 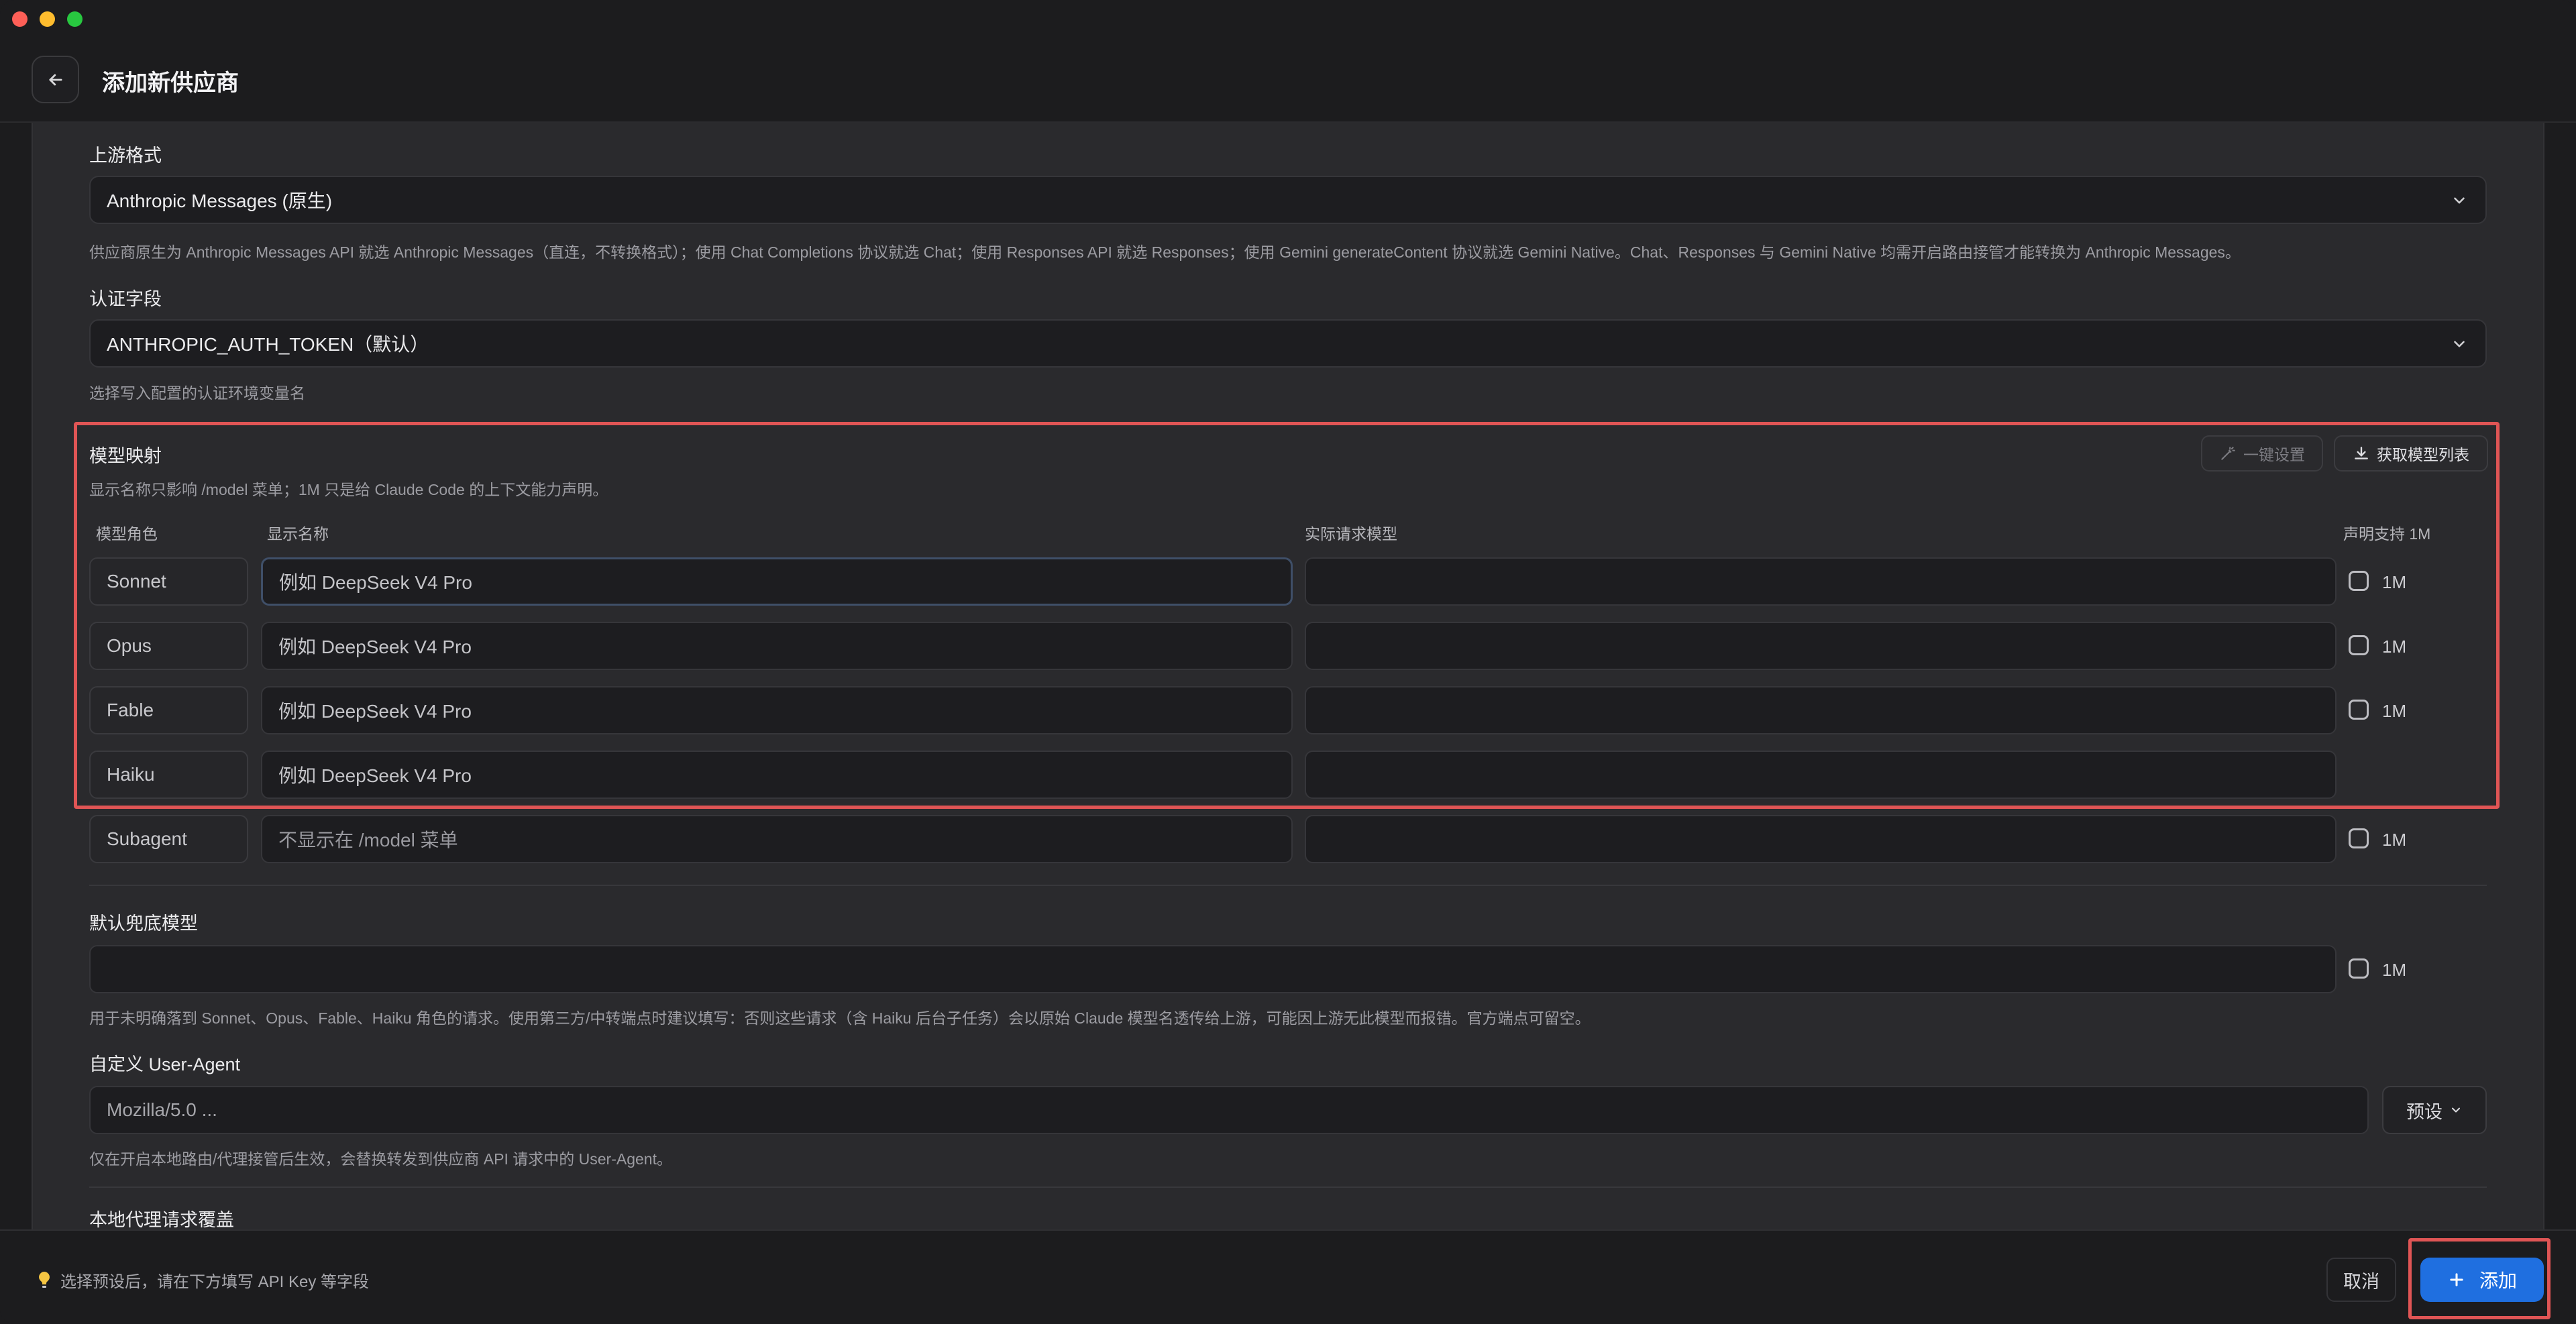 What do you see at coordinates (168, 581) in the screenshot?
I see `role-sonnet: Sonnet` at bounding box center [168, 581].